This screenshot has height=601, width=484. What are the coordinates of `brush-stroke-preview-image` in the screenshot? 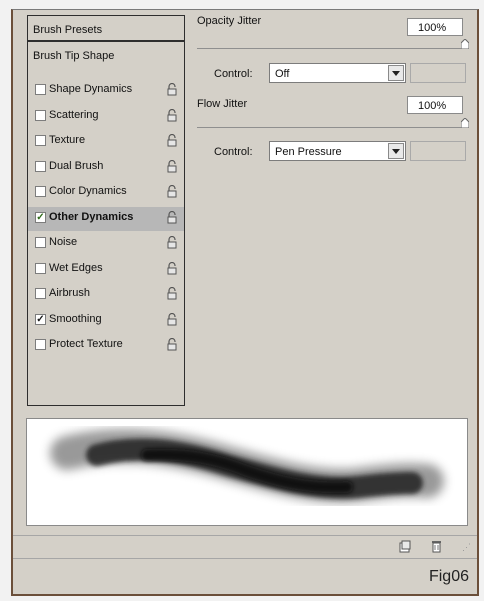 It's located at (247, 466).